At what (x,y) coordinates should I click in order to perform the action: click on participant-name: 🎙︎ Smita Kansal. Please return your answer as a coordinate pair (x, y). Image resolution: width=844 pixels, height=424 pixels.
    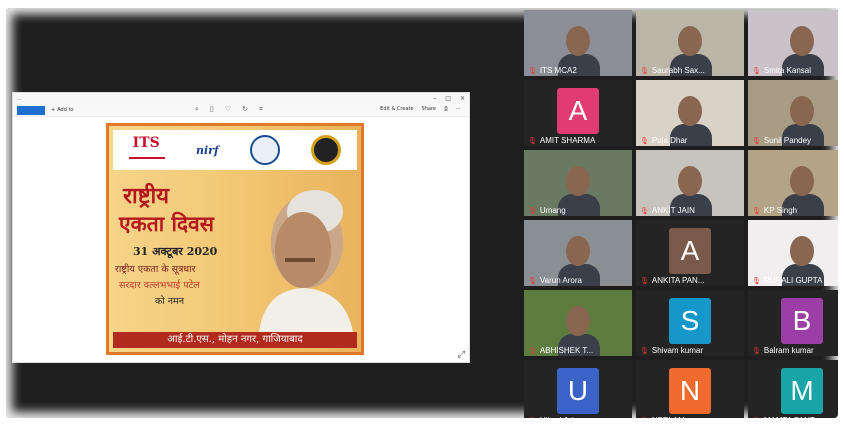
    Looking at the image, I should click on (781, 70).